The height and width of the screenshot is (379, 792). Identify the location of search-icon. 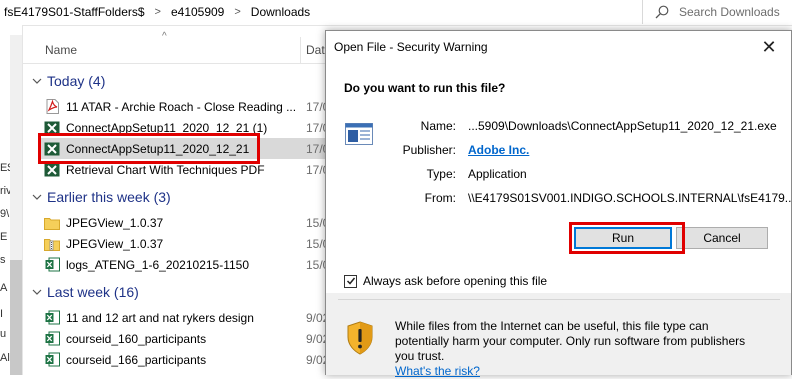
(662, 12).